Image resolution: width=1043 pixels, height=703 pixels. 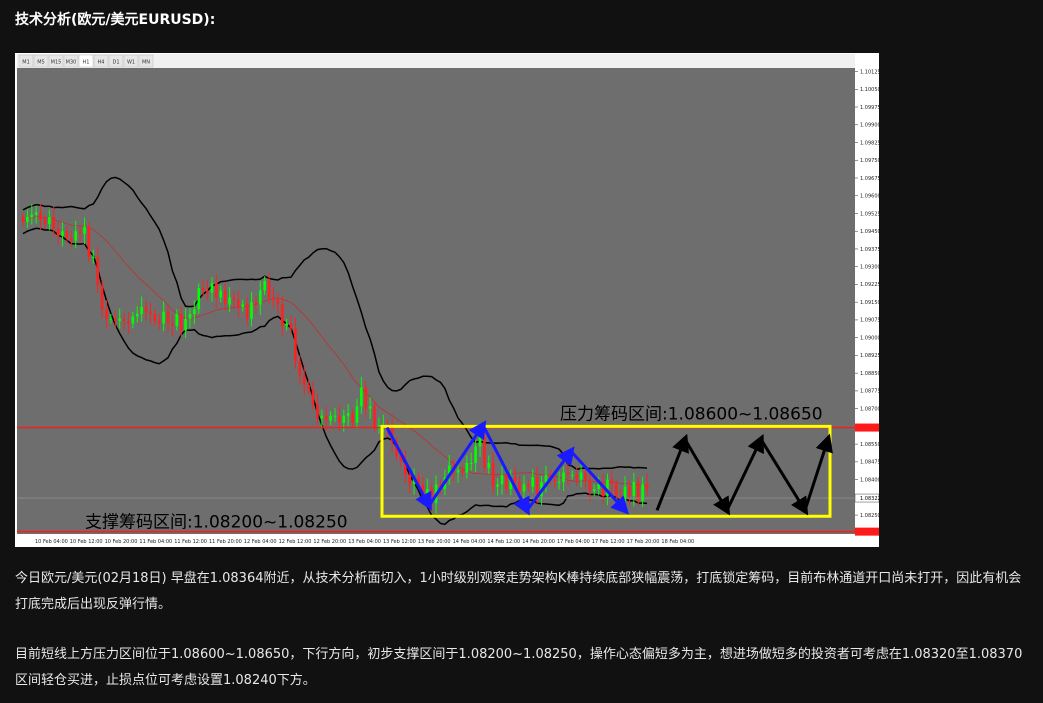 What do you see at coordinates (869, 232) in the screenshot?
I see `y-tick-label: 1.09450` at bounding box center [869, 232].